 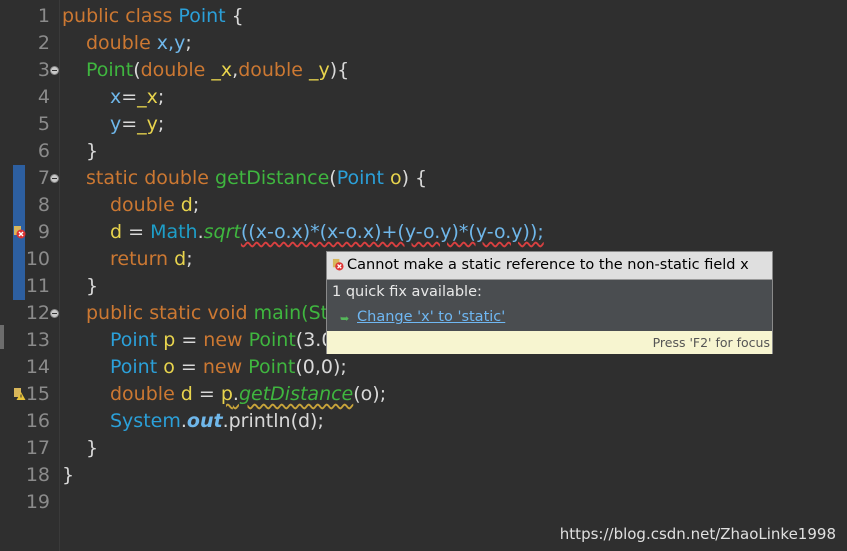 What do you see at coordinates (37, 421) in the screenshot?
I see `line-number: 16` at bounding box center [37, 421].